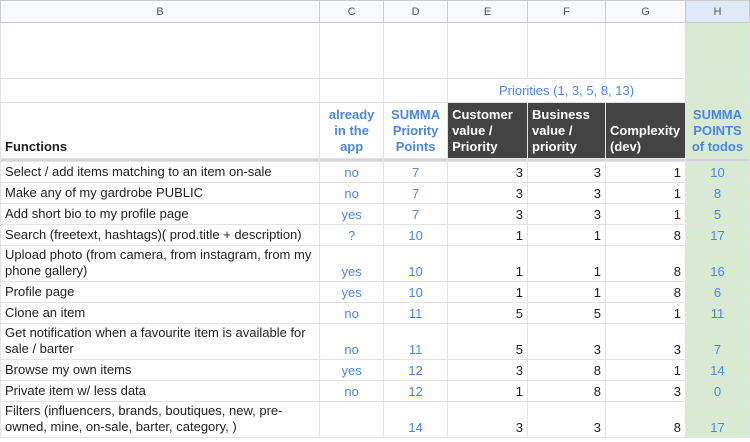 The width and height of the screenshot is (750, 442). Describe the element at coordinates (717, 263) in the screenshot. I see `cell-summa-todos: 16` at that location.